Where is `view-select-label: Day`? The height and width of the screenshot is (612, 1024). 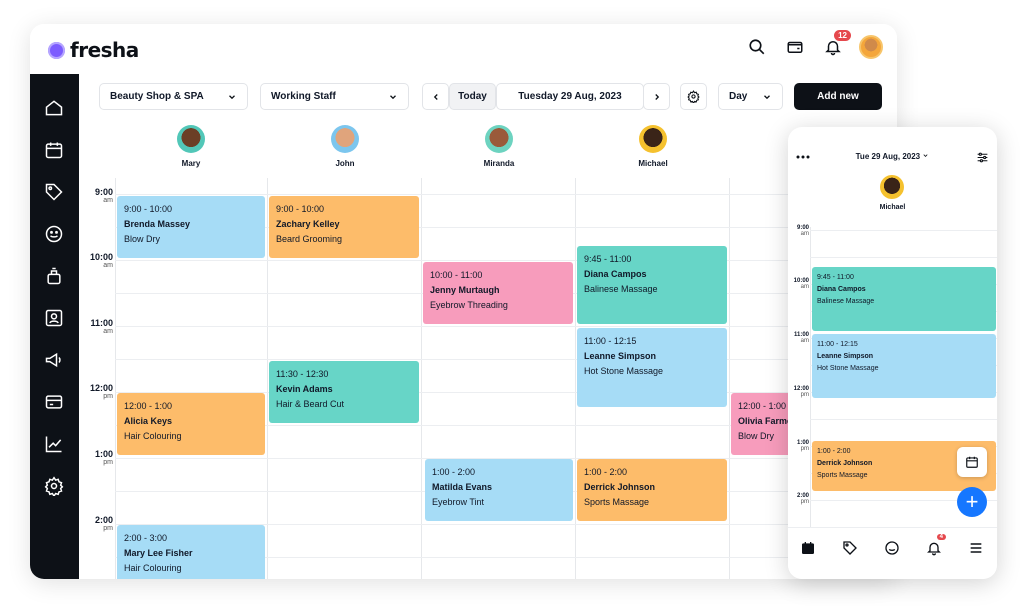 view-select-label: Day is located at coordinates (738, 96).